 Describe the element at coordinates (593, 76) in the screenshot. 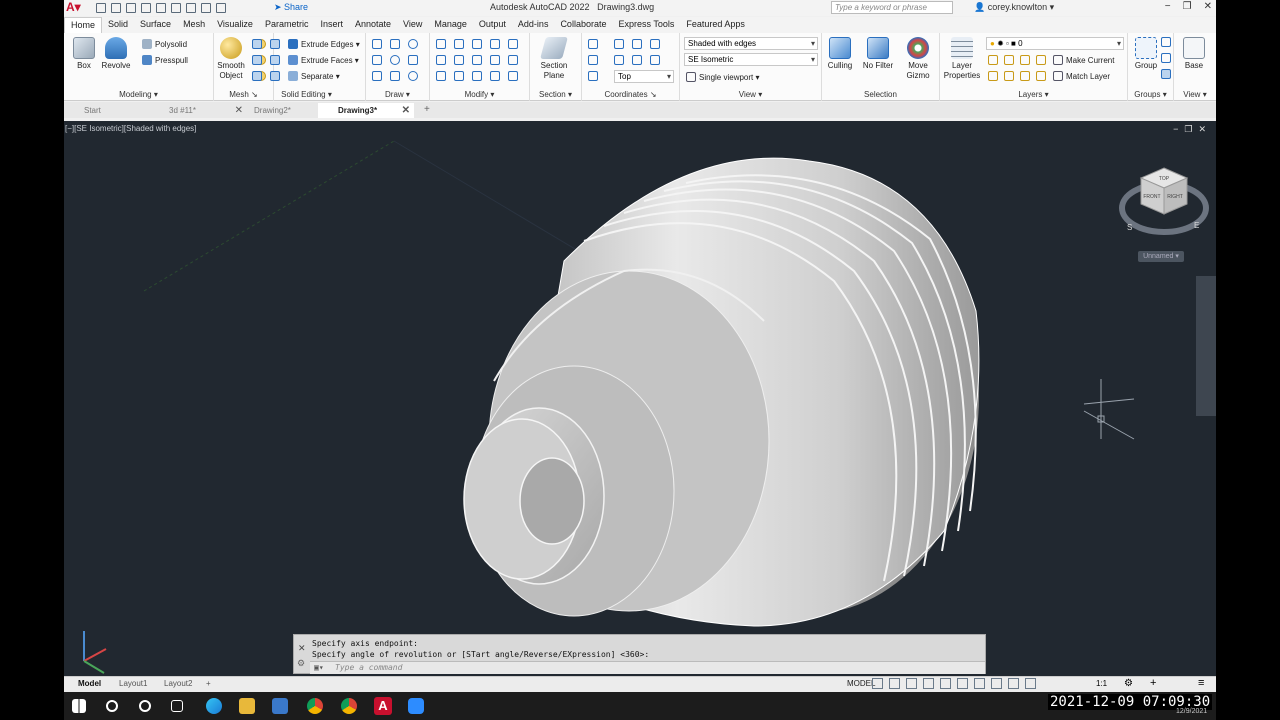

I see `ucs-named-icon` at that location.